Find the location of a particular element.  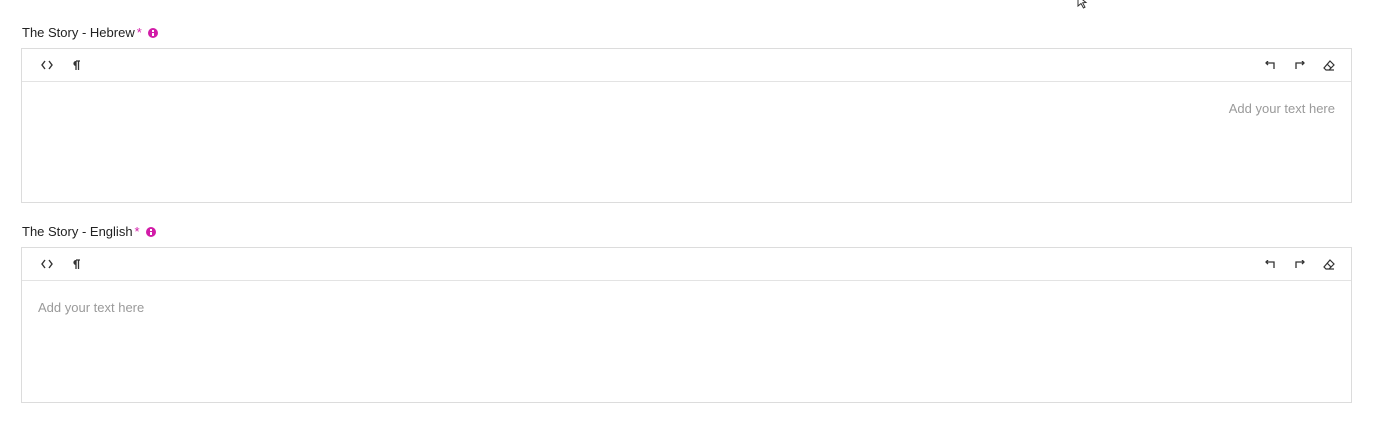

field-label: The Story - Hebrew * is located at coordinates (687, 32).